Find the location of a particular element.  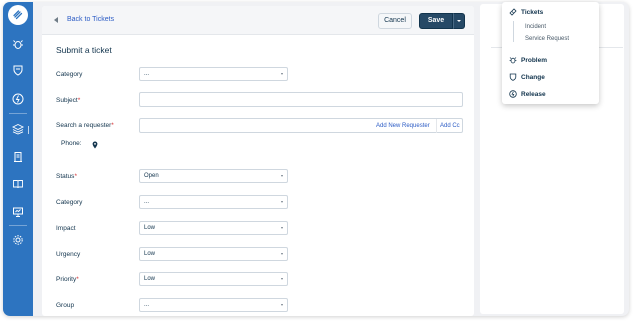

save-options-dropdown-button is located at coordinates (459, 21).